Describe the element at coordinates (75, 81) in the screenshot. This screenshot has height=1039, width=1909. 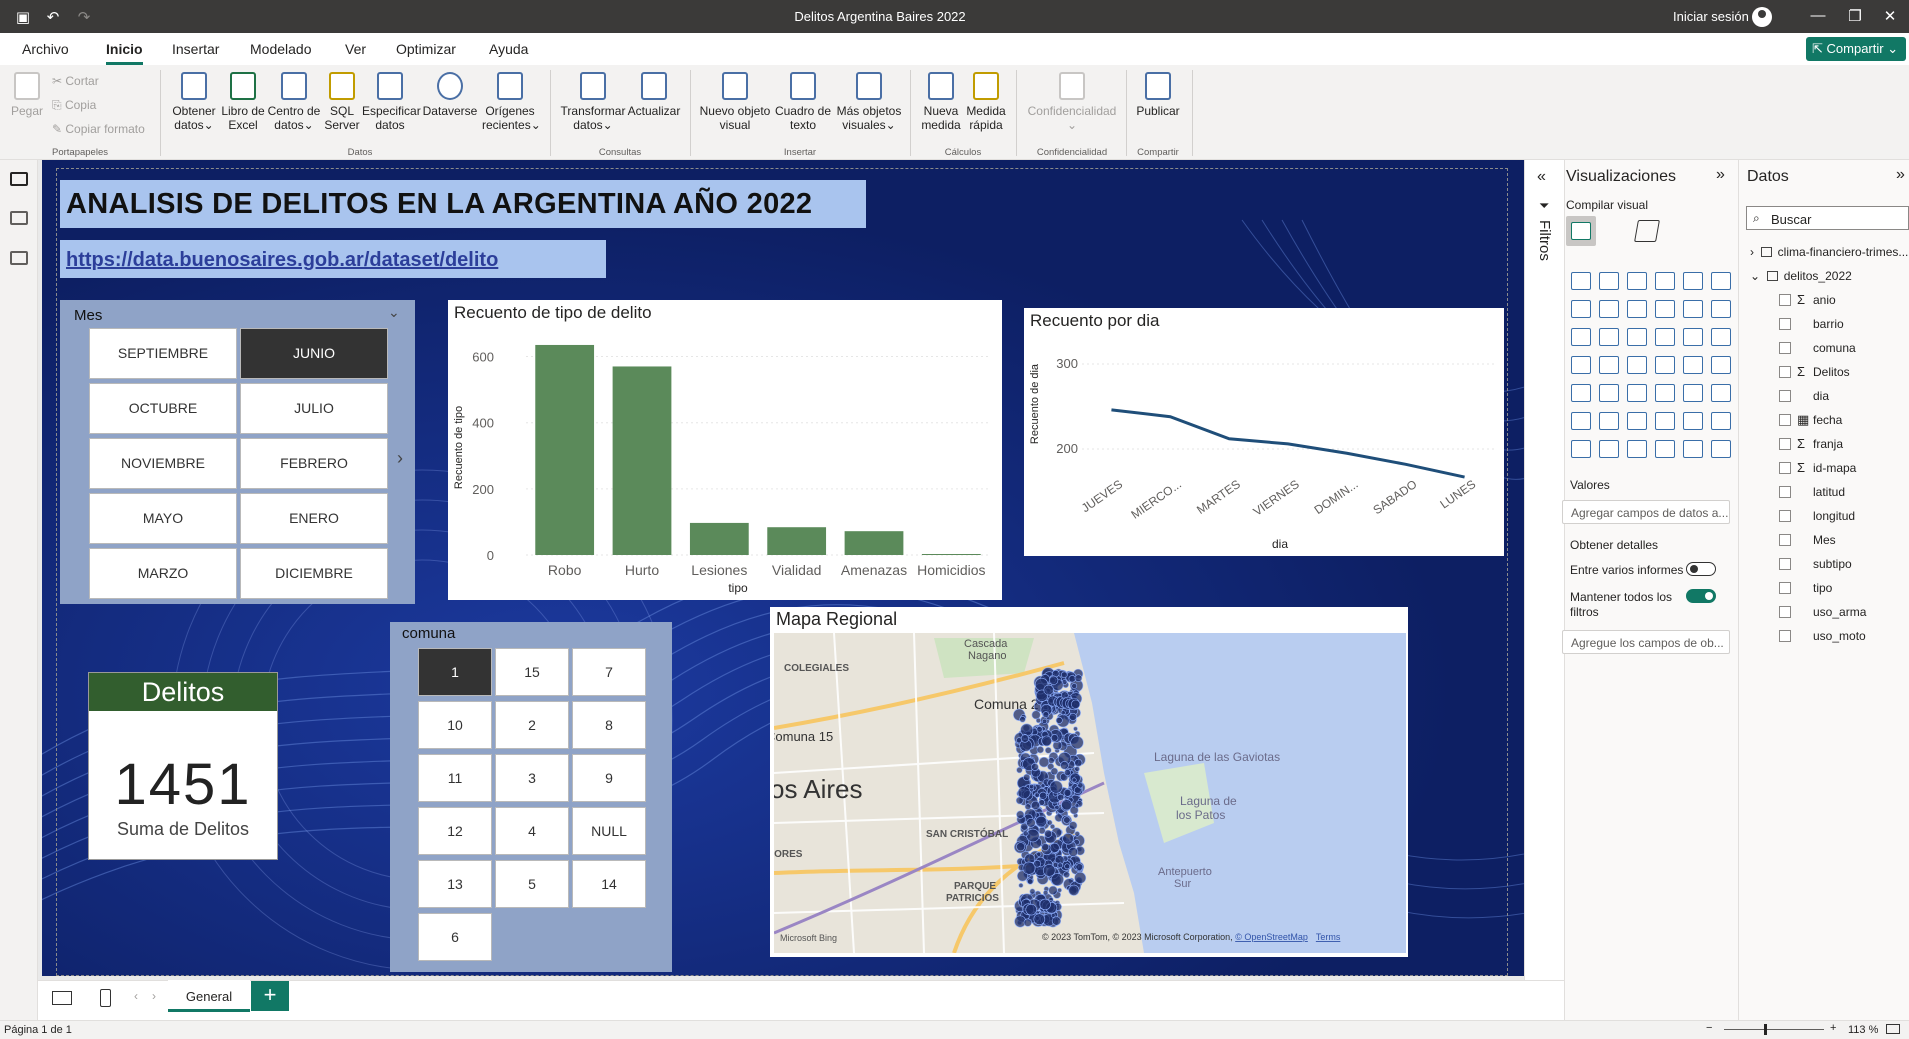
I see `cut-button: ✂ Cortar` at that location.